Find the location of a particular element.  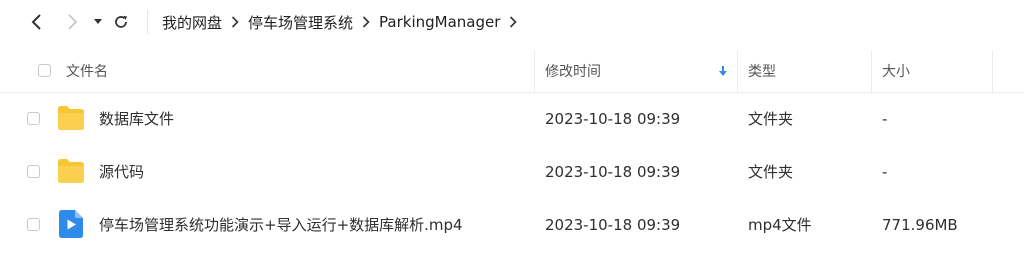

history-dropdown-button is located at coordinates (98, 22).